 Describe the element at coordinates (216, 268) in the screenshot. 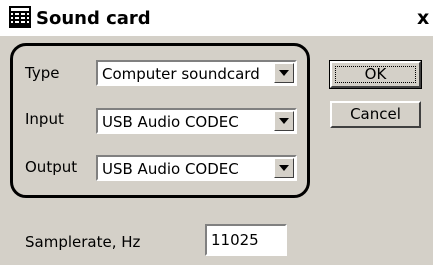

I see `window-bottom-edge` at that location.